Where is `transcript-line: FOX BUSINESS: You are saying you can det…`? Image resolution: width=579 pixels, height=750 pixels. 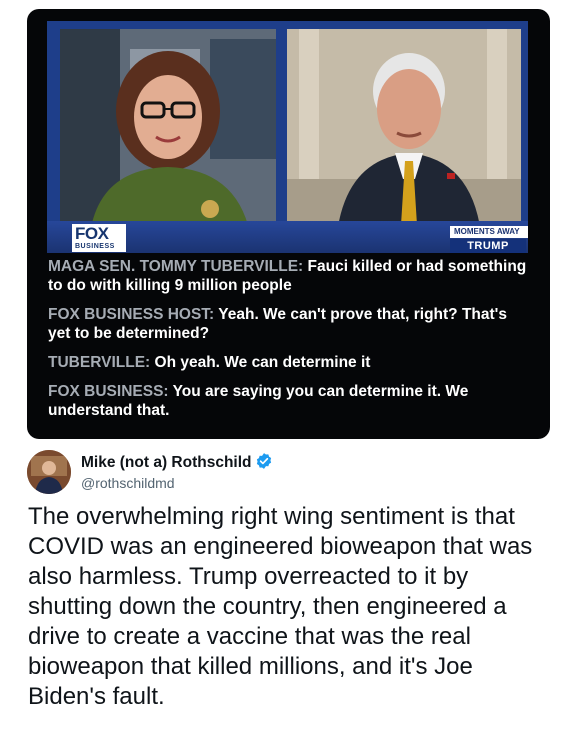
transcript-line: FOX BUSINESS: You are saying you can det… is located at coordinates (290, 401).